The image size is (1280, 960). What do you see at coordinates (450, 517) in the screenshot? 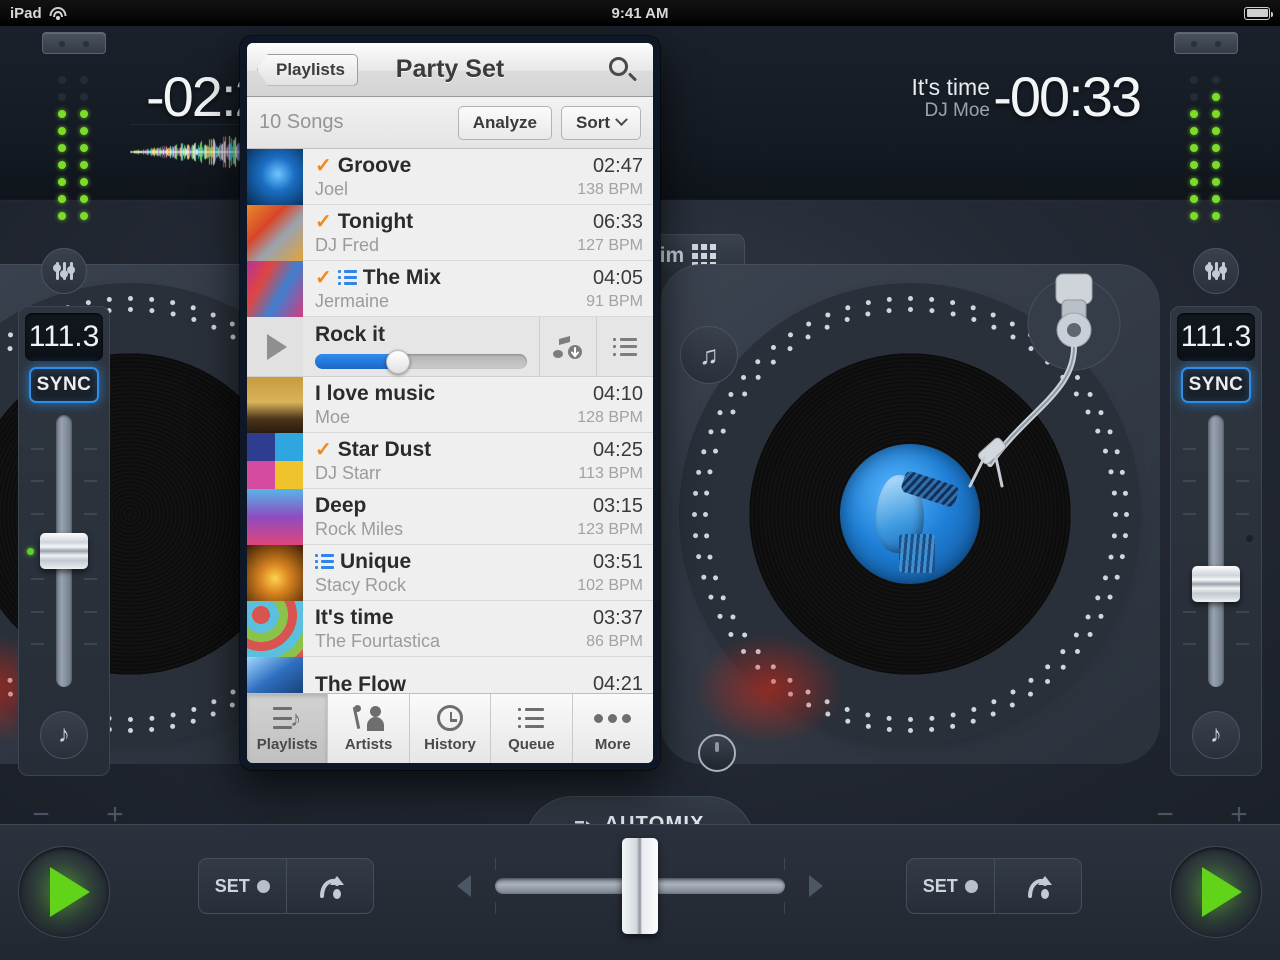
I see `song-row: Deep Rock Miles 03:15 123 BPM` at bounding box center [450, 517].